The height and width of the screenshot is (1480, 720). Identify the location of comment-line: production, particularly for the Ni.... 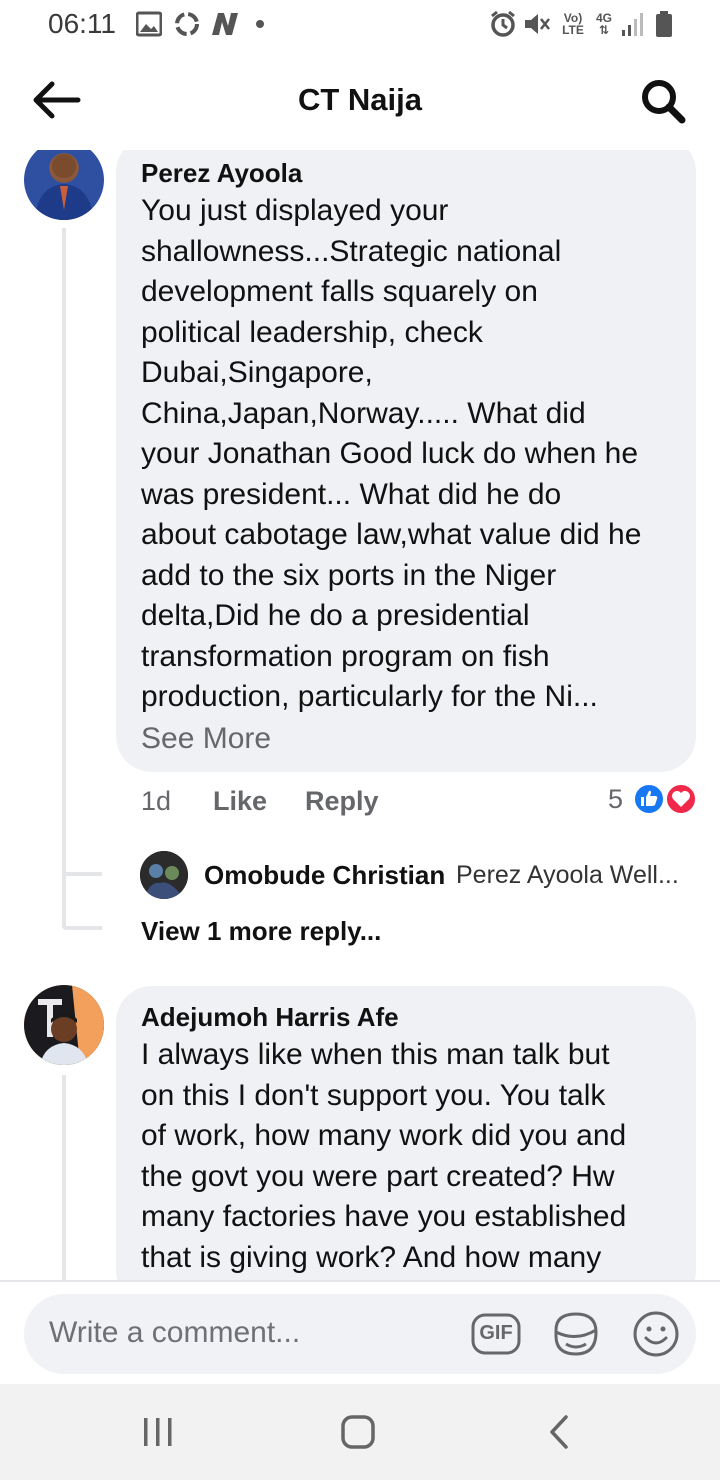
(369, 696).